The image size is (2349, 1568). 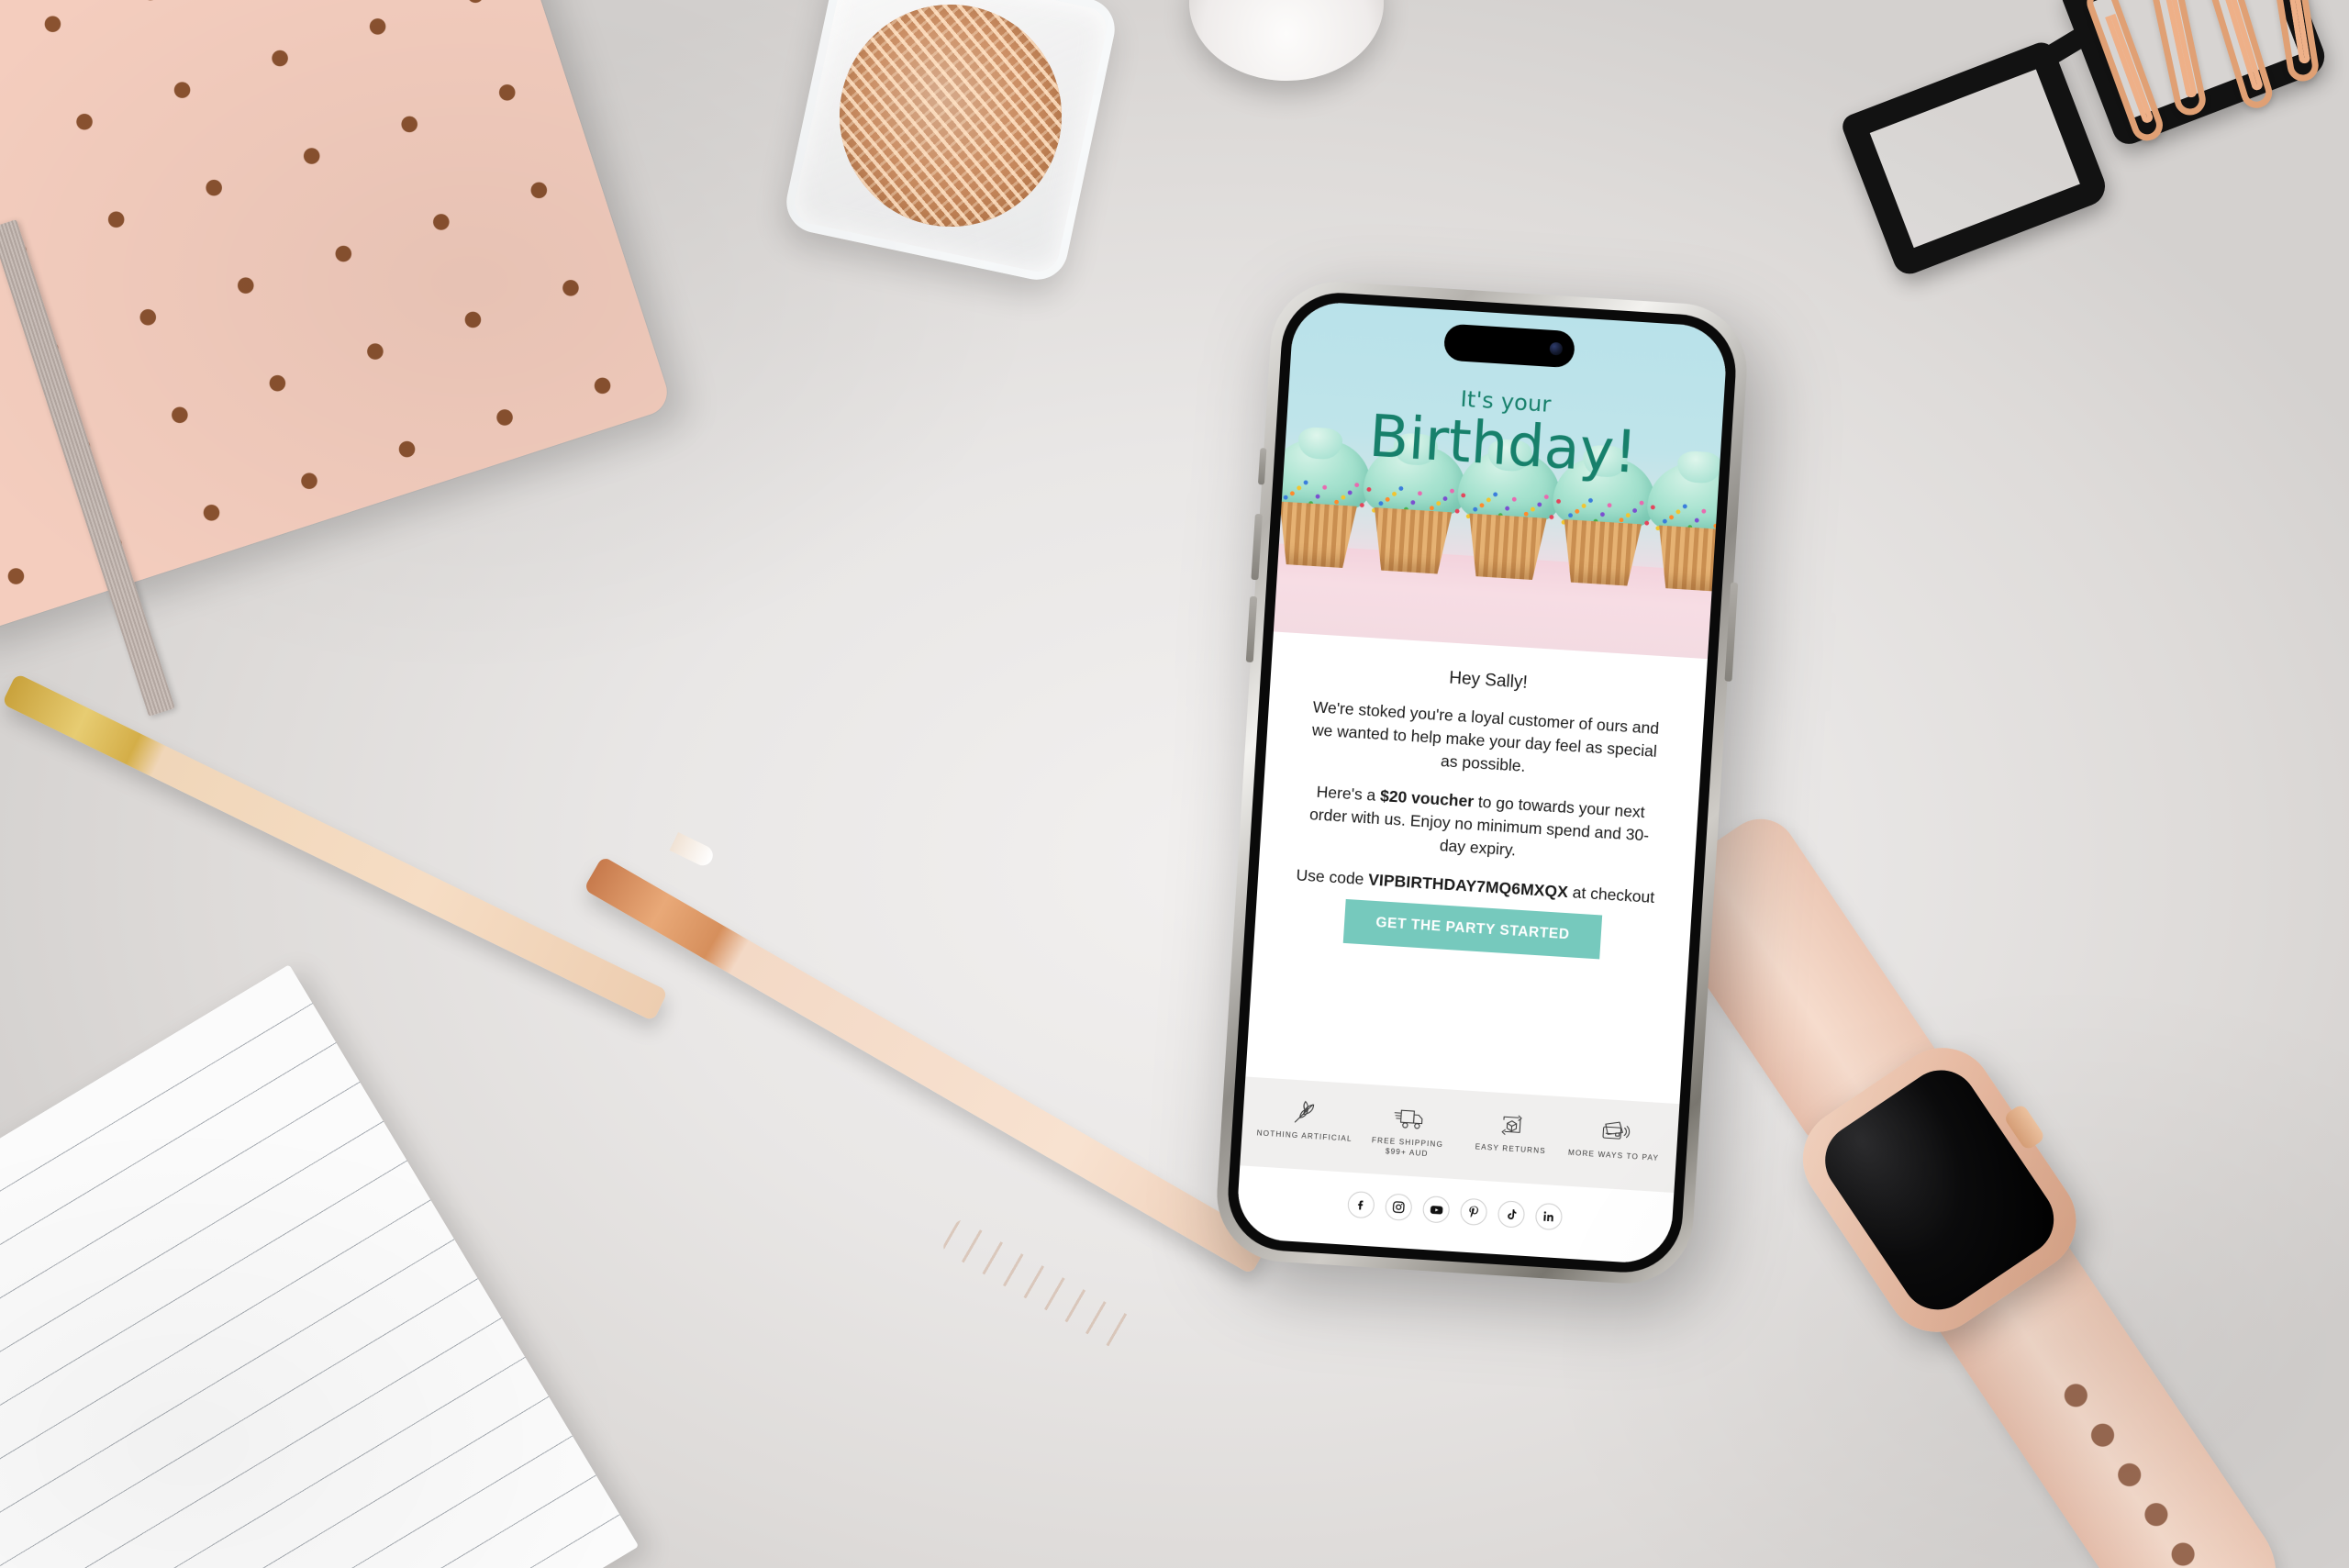 What do you see at coordinates (1262, 467) in the screenshot?
I see `silent-switch` at bounding box center [1262, 467].